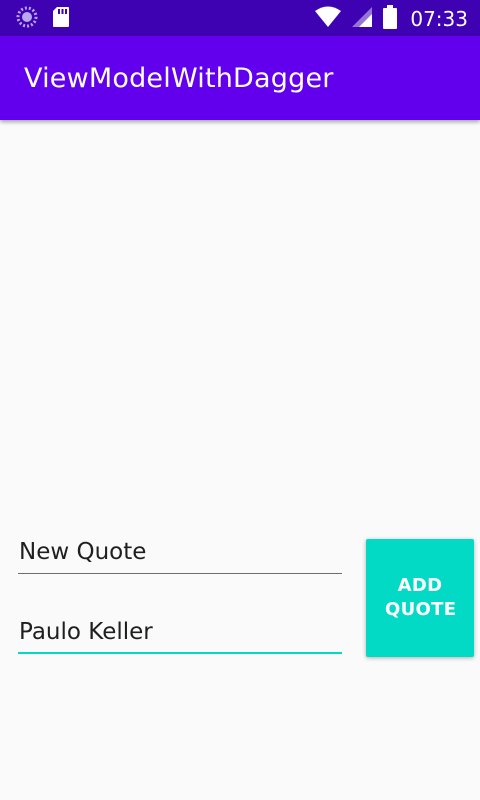 This screenshot has width=480, height=800. I want to click on cell-signal-icon, so click(362, 19).